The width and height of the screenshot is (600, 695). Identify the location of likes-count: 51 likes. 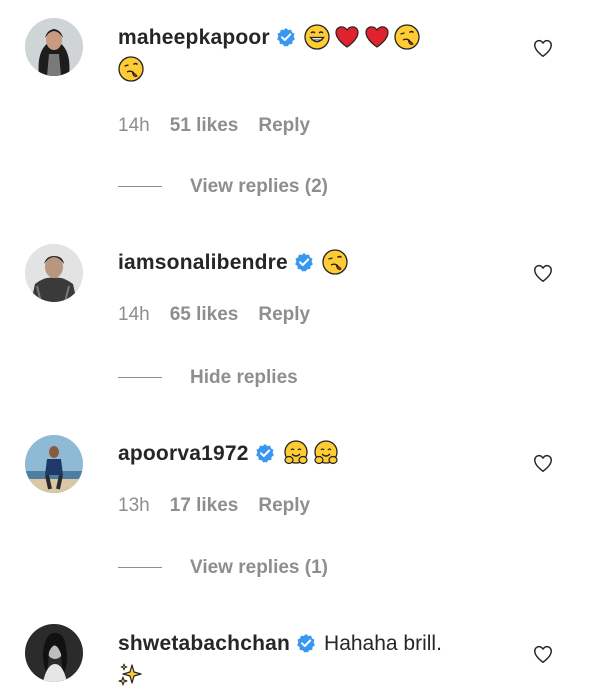
(204, 125).